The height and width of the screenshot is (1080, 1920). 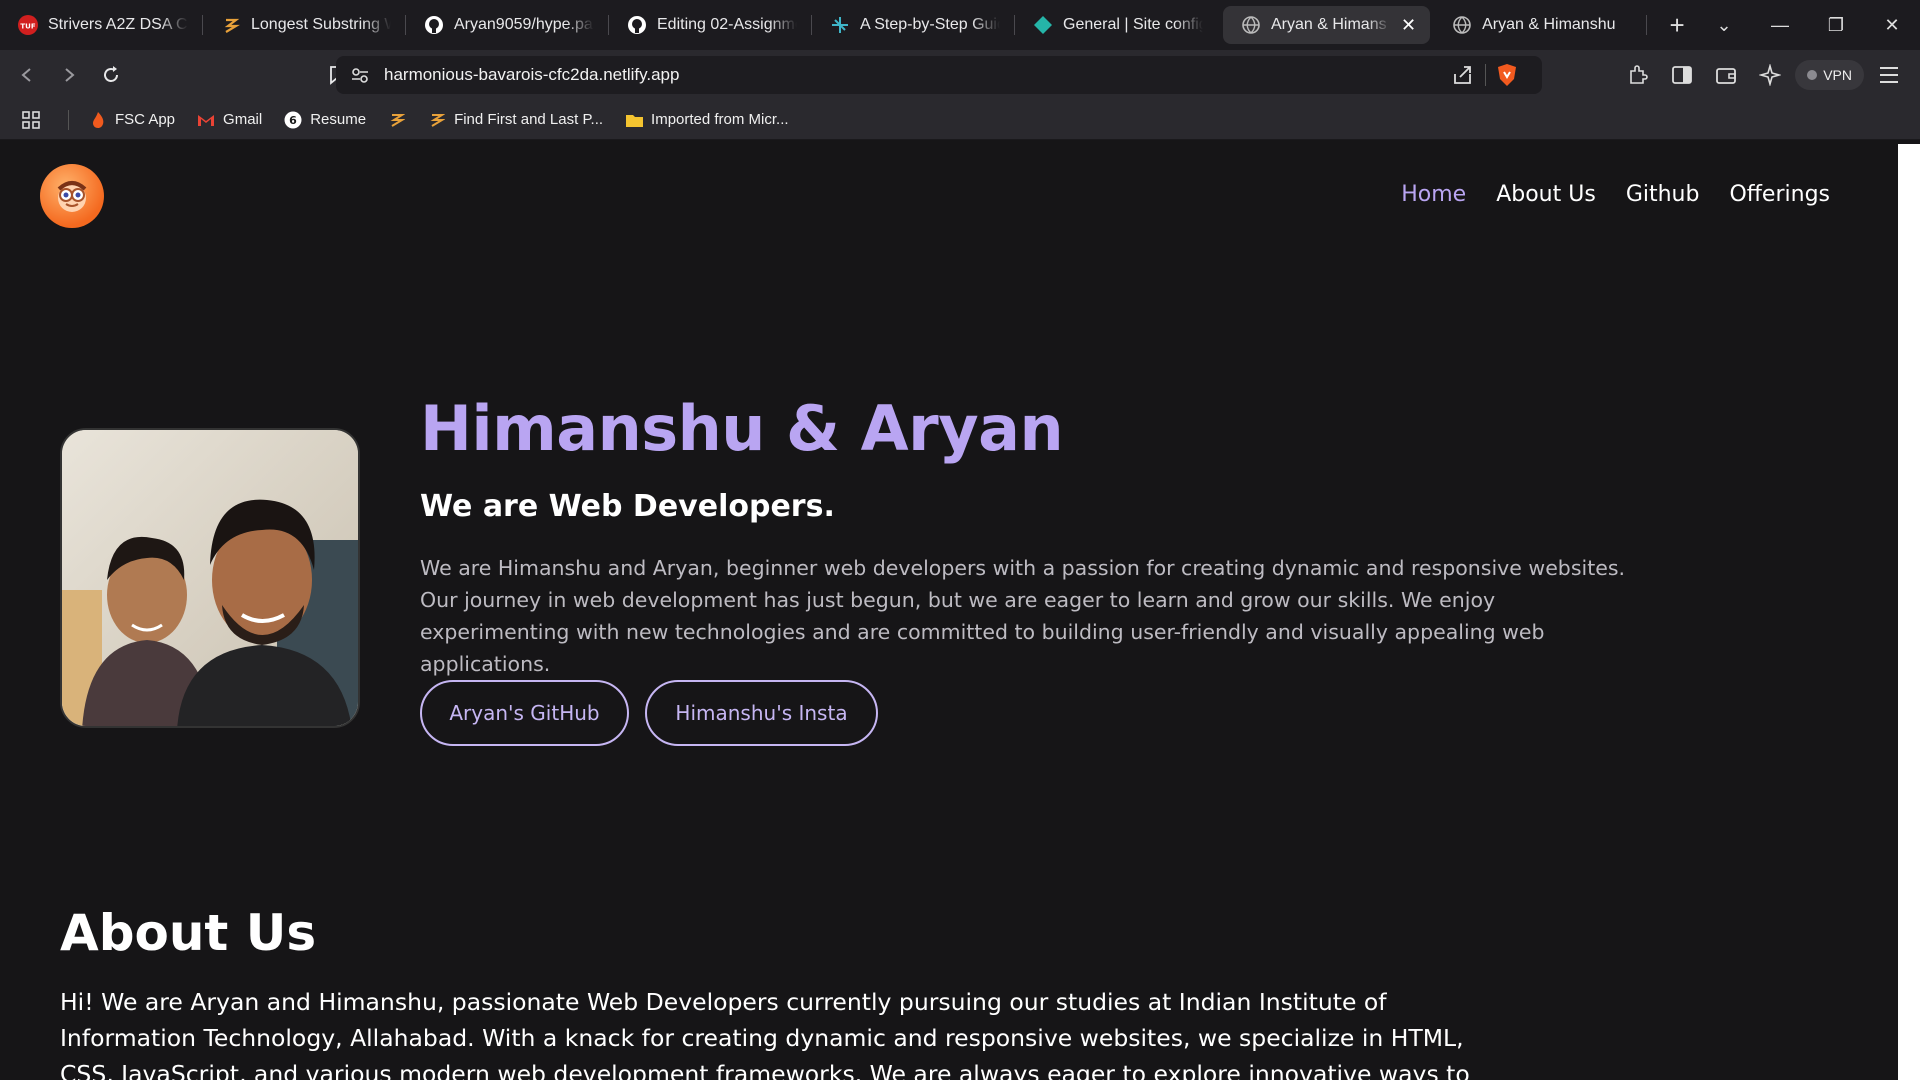 I want to click on forward-icon, so click(x=69, y=75).